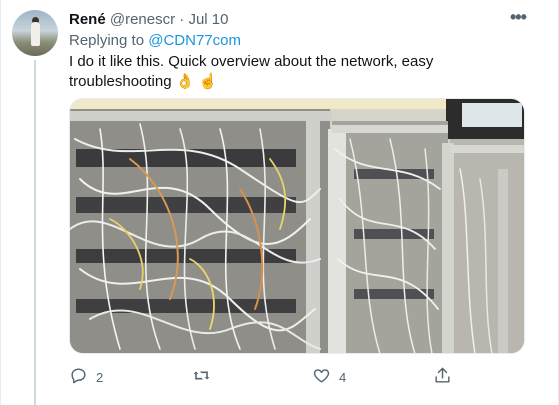 Image resolution: width=559 pixels, height=405 pixels. What do you see at coordinates (142, 19) in the screenshot?
I see `author-handle: @renescr` at bounding box center [142, 19].